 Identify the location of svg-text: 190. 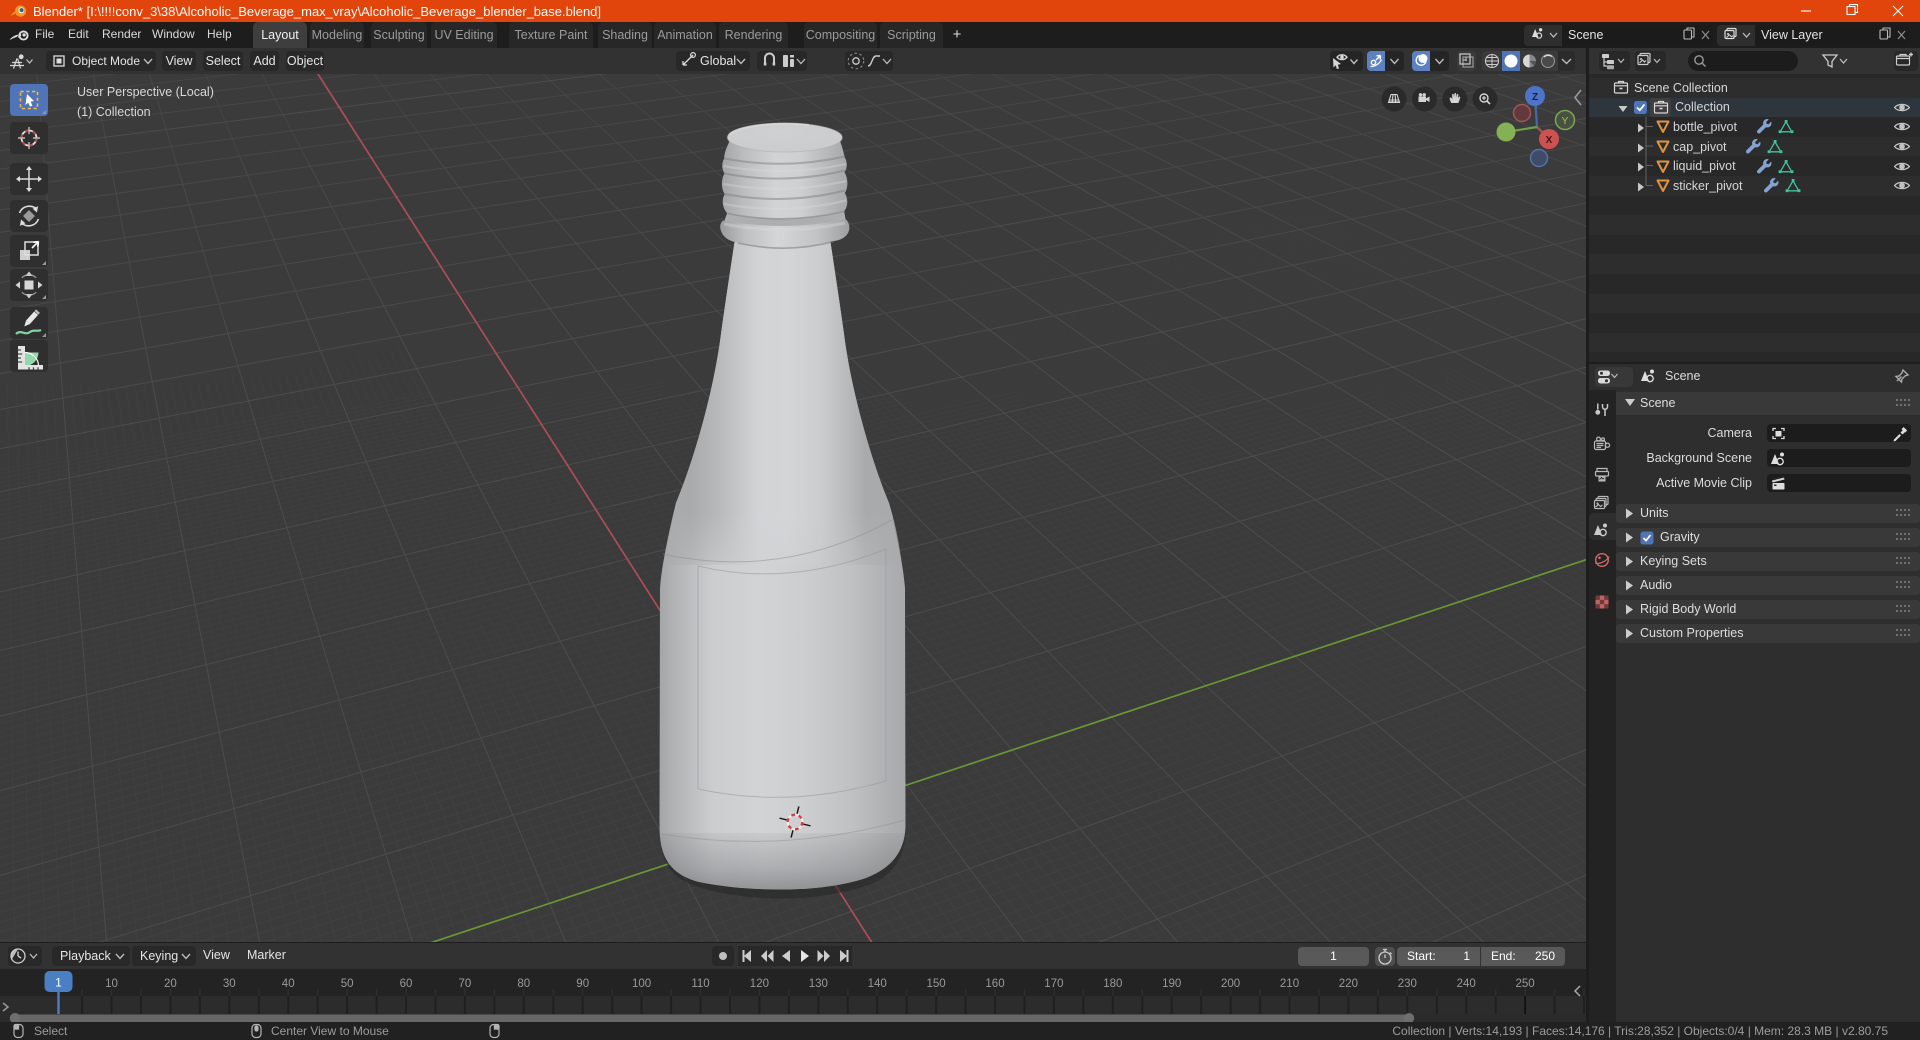
(1171, 984).